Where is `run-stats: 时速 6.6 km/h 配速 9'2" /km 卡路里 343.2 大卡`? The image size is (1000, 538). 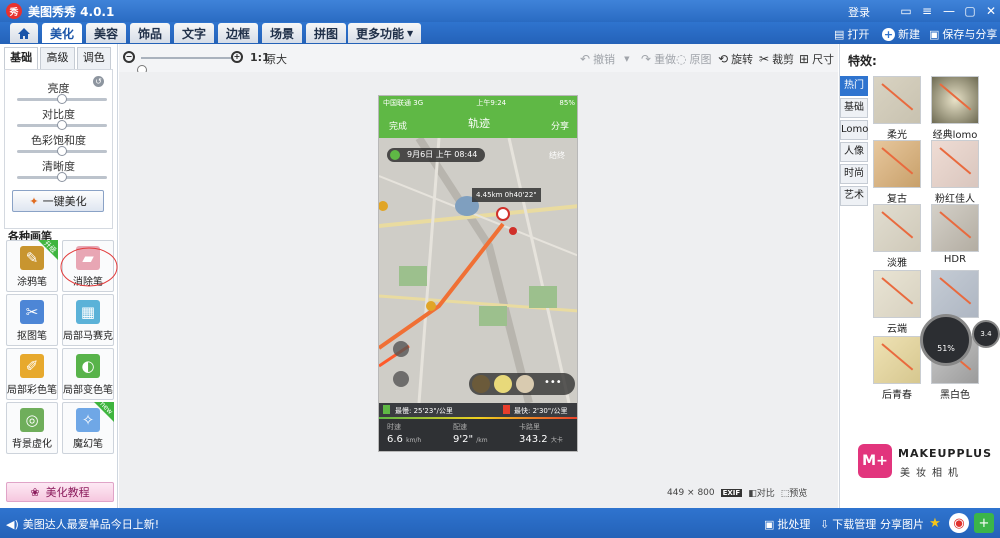 run-stats: 时速 6.6 km/h 配速 9'2" /km 卡路里 343.2 大卡 is located at coordinates (478, 435).